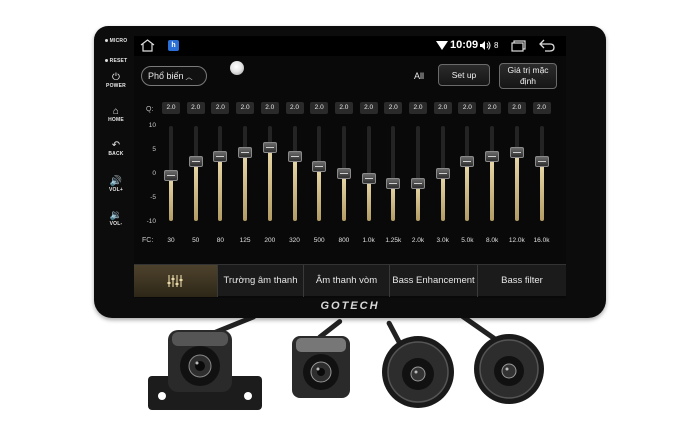 The height and width of the screenshot is (438, 700). Describe the element at coordinates (496, 45) in the screenshot. I see `volume-level: 8` at that location.